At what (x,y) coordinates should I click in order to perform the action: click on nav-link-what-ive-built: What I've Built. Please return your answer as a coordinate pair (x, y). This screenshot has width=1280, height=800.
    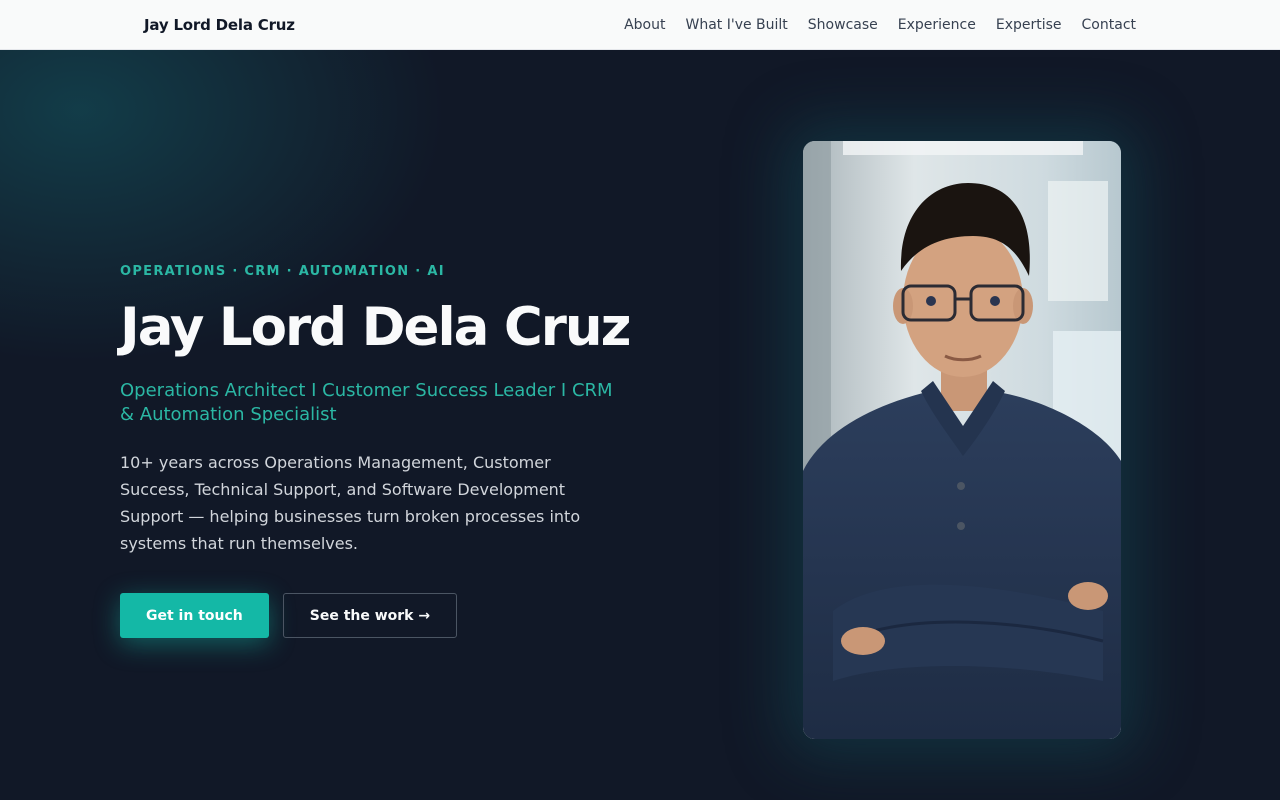
    Looking at the image, I should click on (736, 25).